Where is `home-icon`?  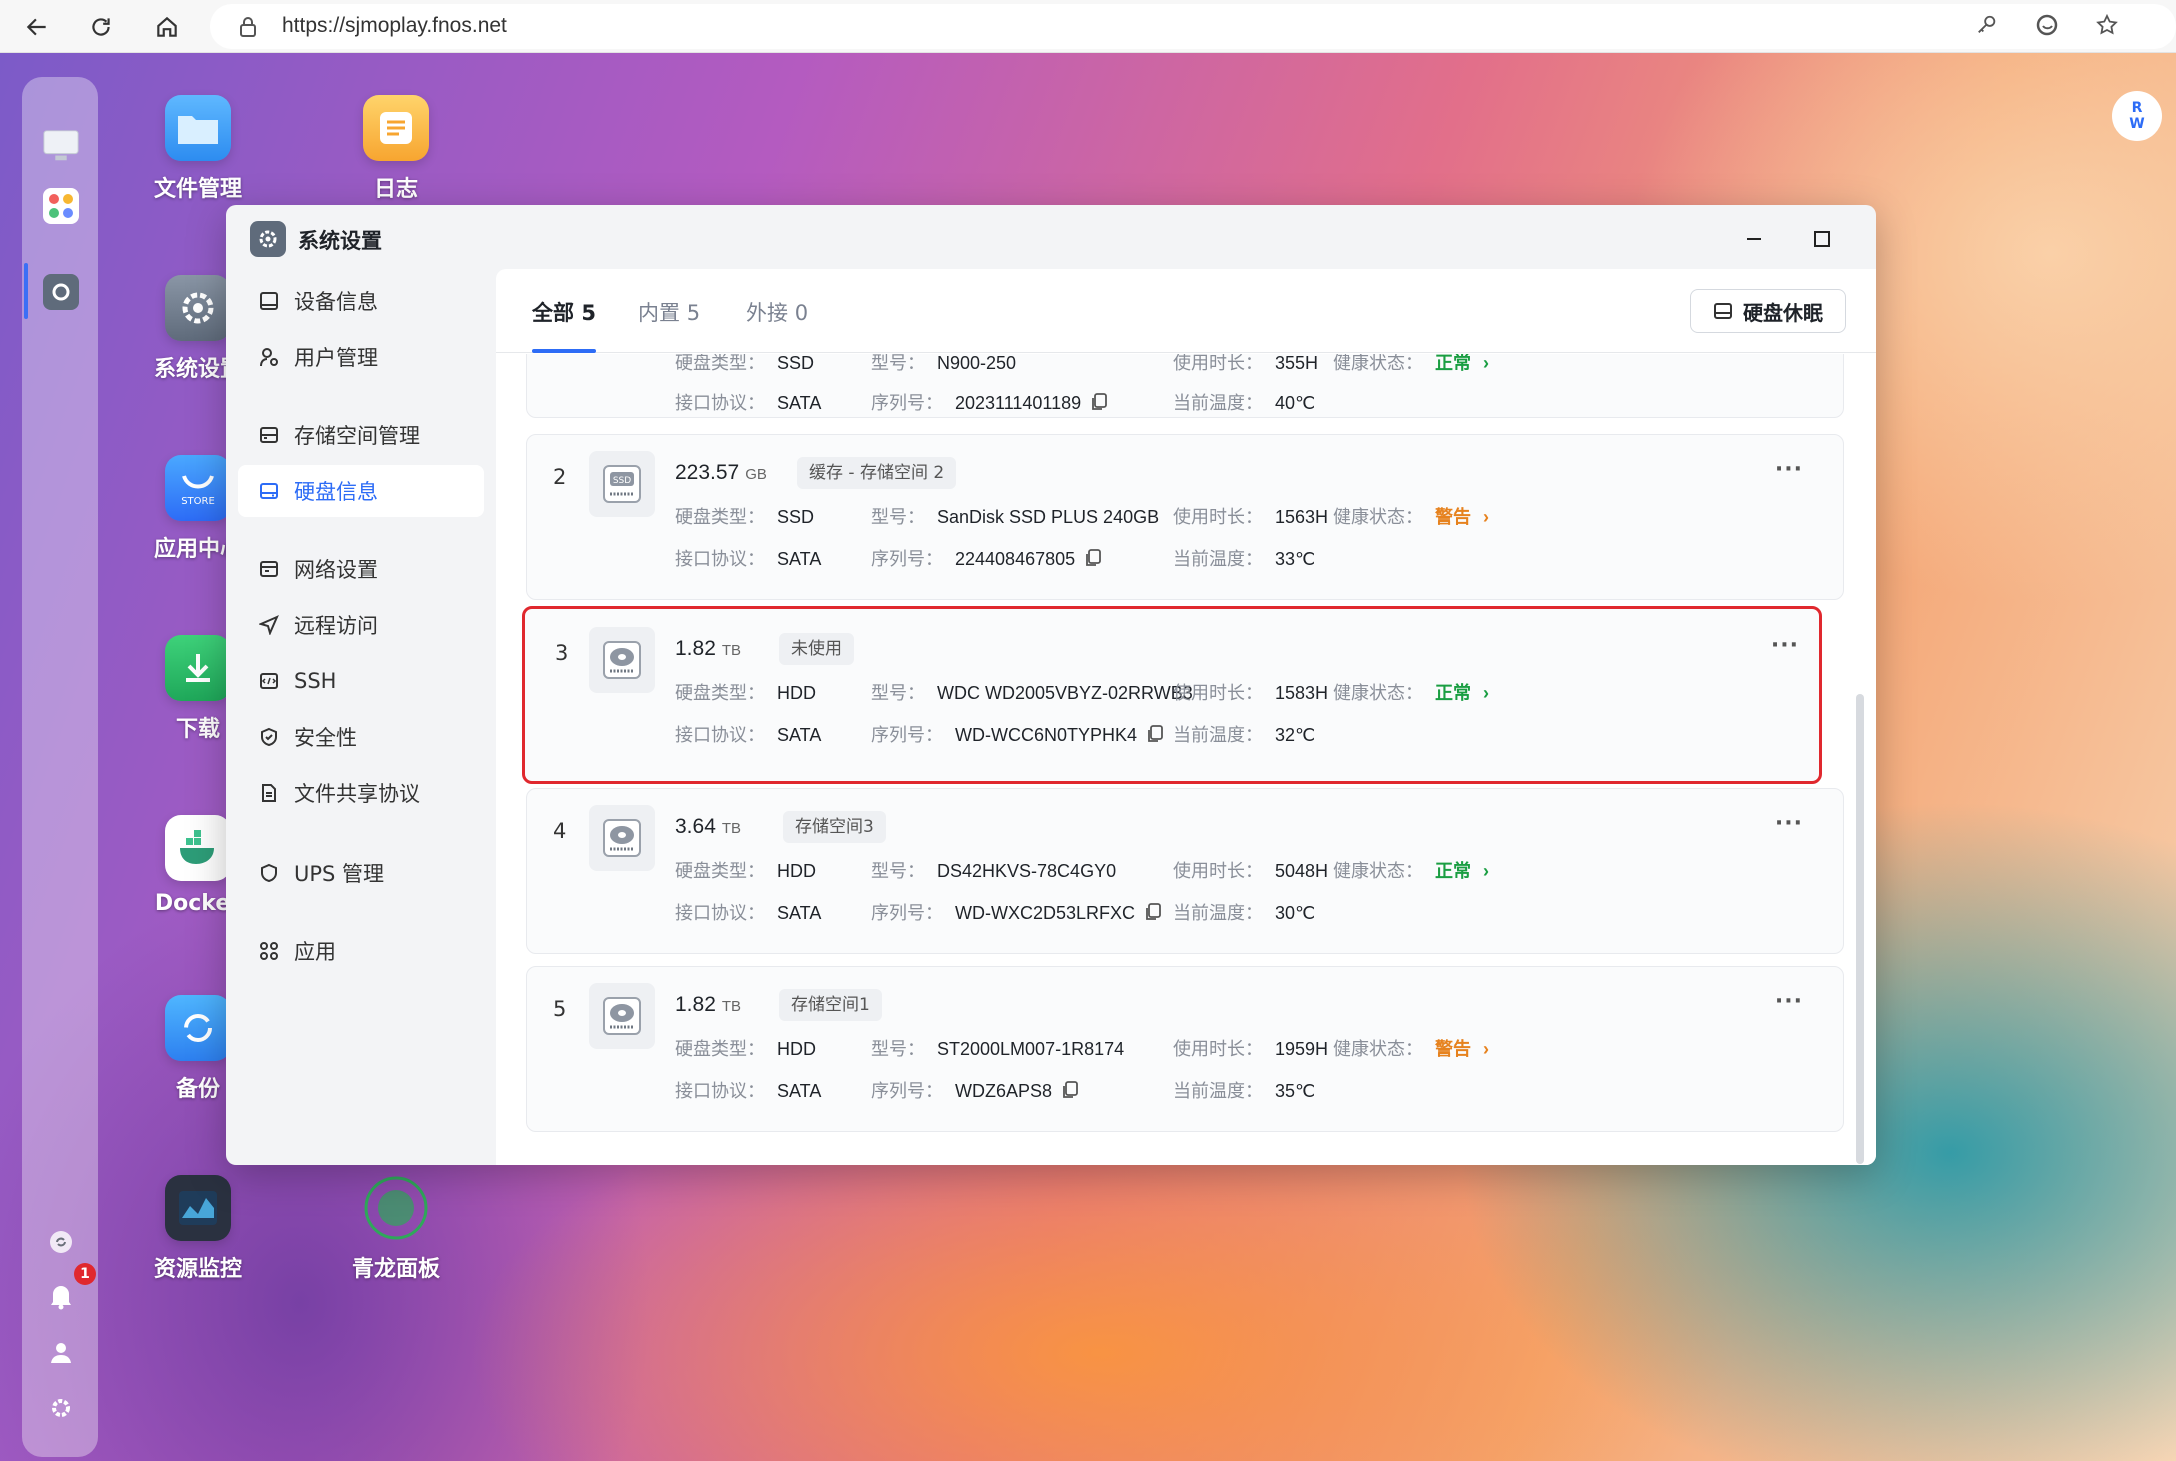
home-icon is located at coordinates (167, 27).